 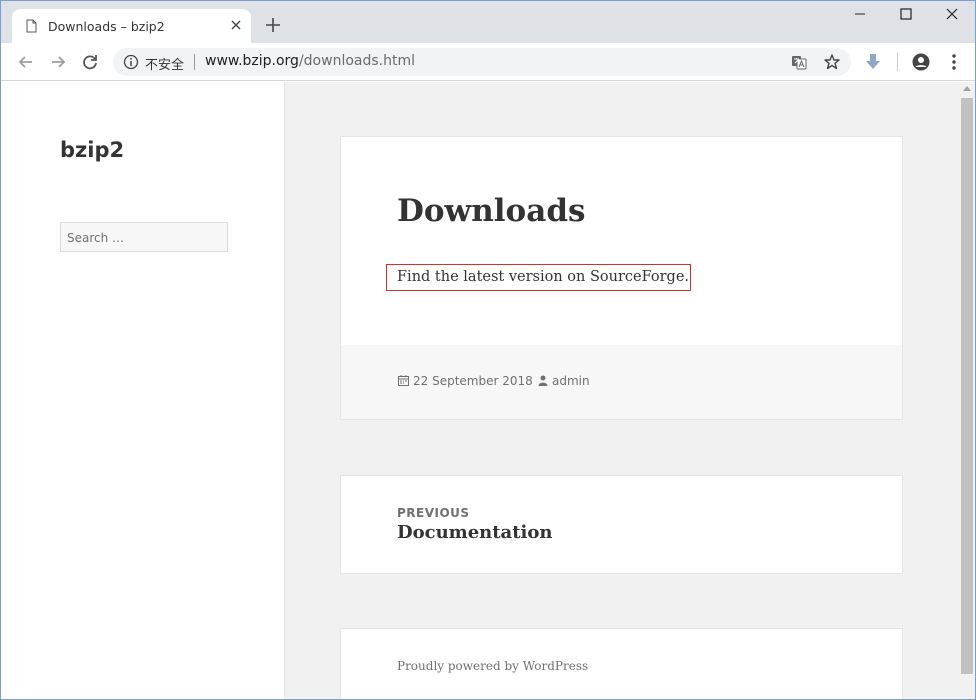 I want to click on post-author-text: admin, so click(x=571, y=381).